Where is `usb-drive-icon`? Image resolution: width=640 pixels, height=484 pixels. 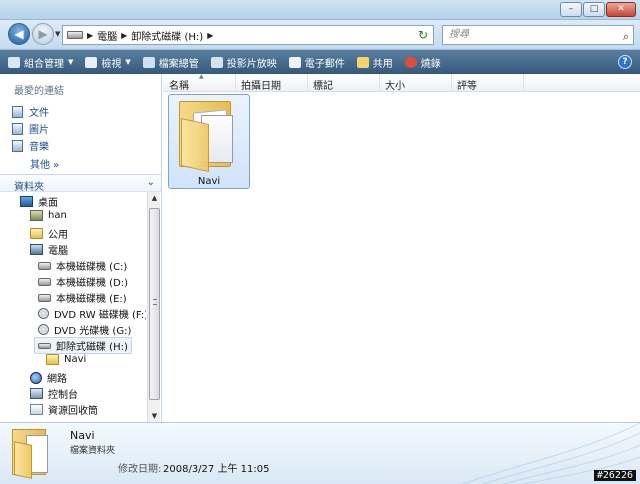
usb-drive-icon is located at coordinates (44, 345).